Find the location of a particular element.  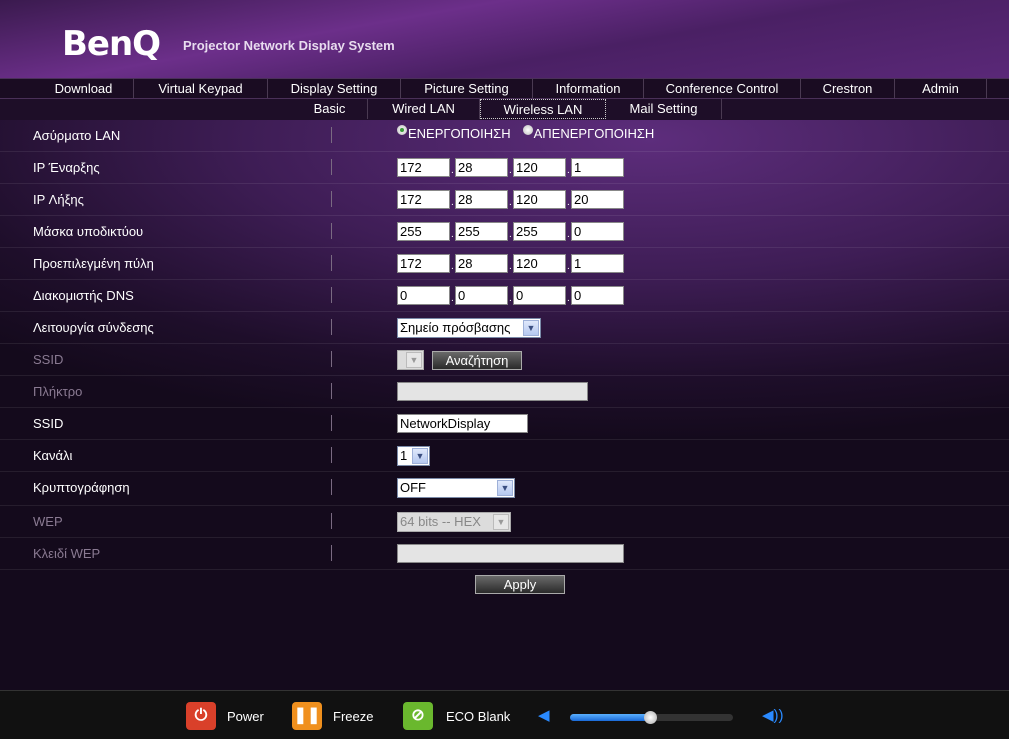

row-ip: Μάσκα υποδικτύου 255. 255. 255. 0 is located at coordinates (504, 232).